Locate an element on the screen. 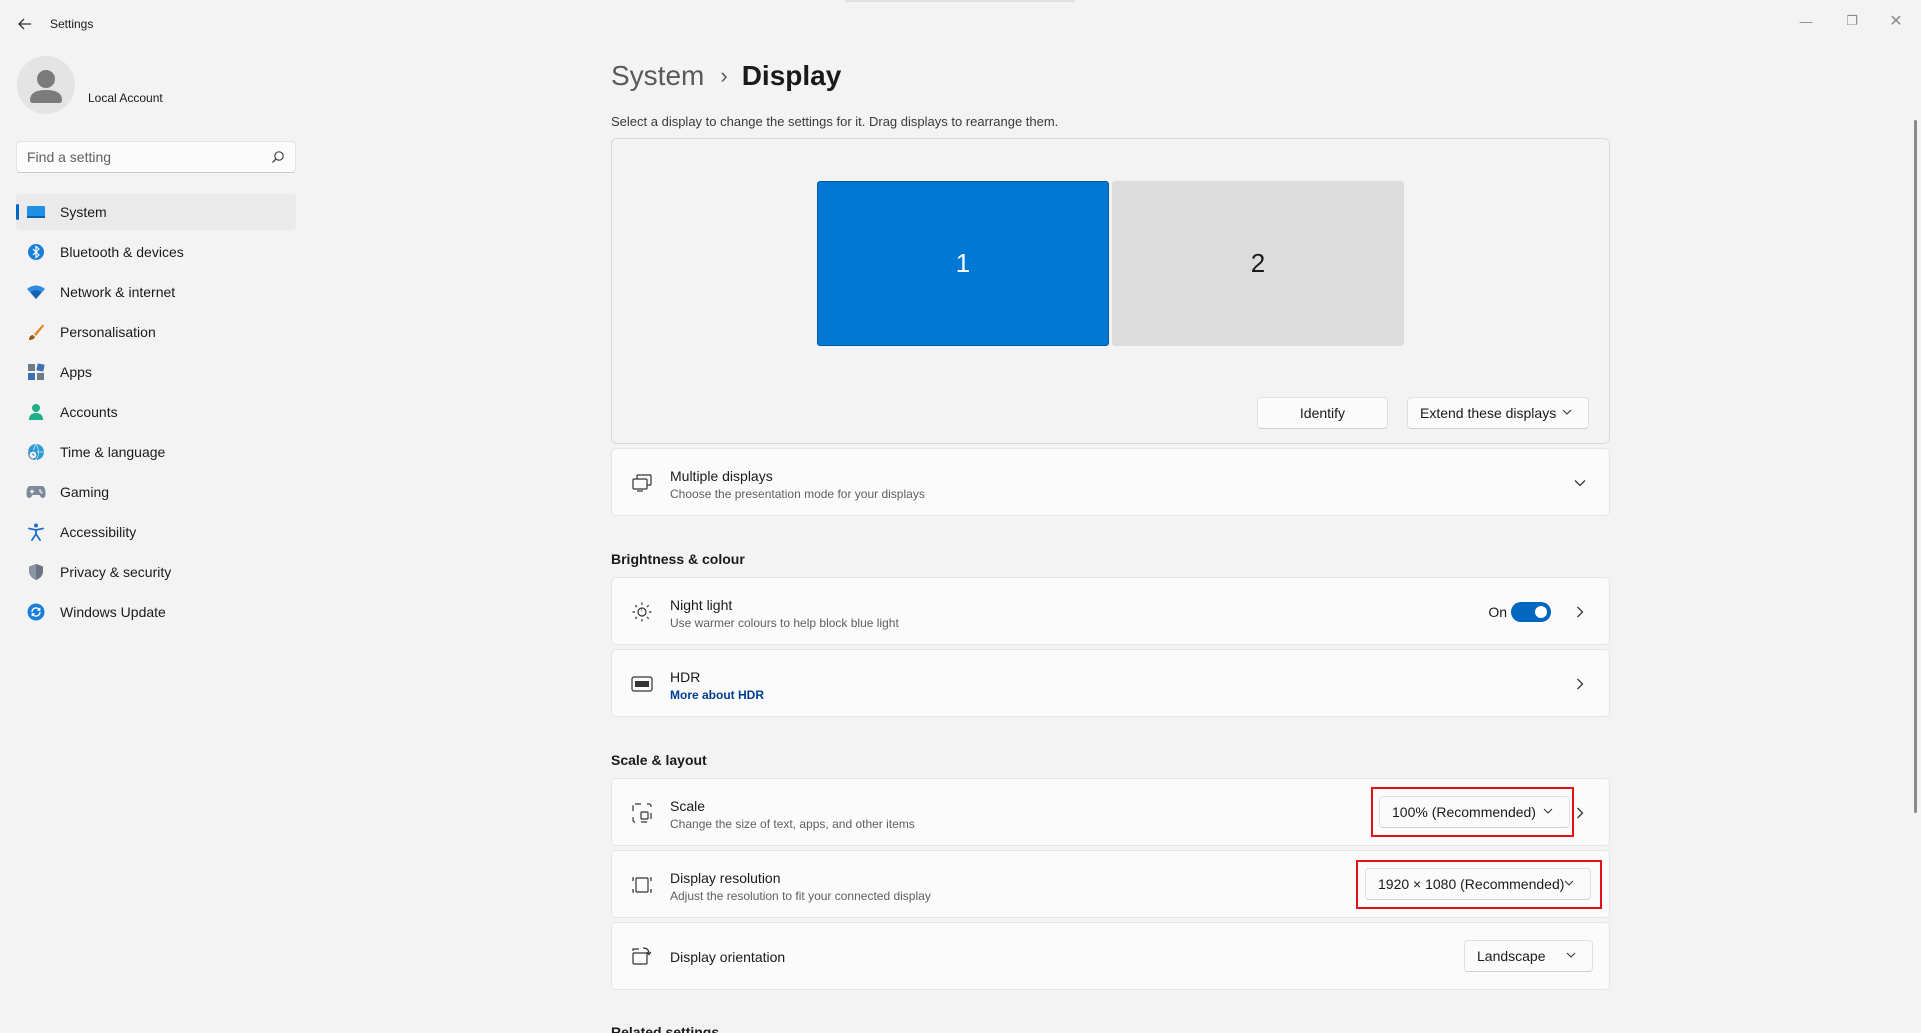 The width and height of the screenshot is (1921, 1033). accessibility-icon is located at coordinates (36, 532).